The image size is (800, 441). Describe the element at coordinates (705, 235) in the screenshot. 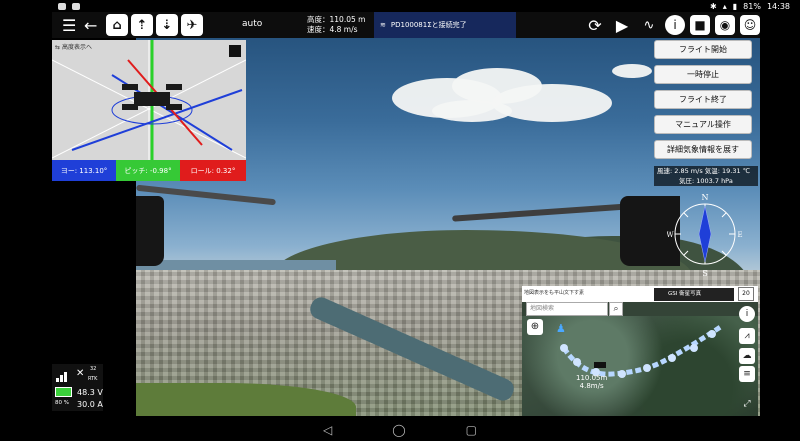

I see `compass: N E S W` at that location.